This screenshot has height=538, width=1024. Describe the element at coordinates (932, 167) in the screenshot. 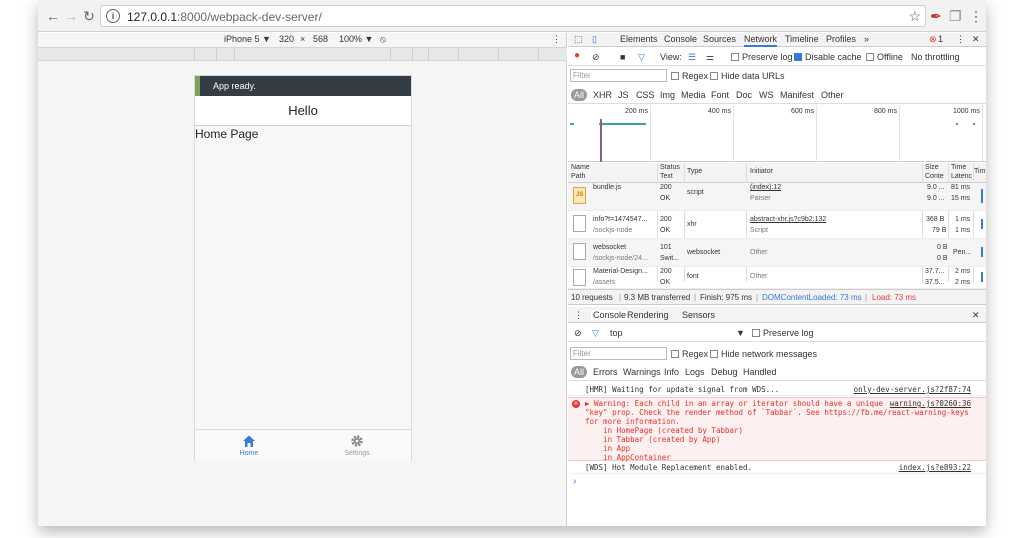

I see `col-size: Size` at that location.